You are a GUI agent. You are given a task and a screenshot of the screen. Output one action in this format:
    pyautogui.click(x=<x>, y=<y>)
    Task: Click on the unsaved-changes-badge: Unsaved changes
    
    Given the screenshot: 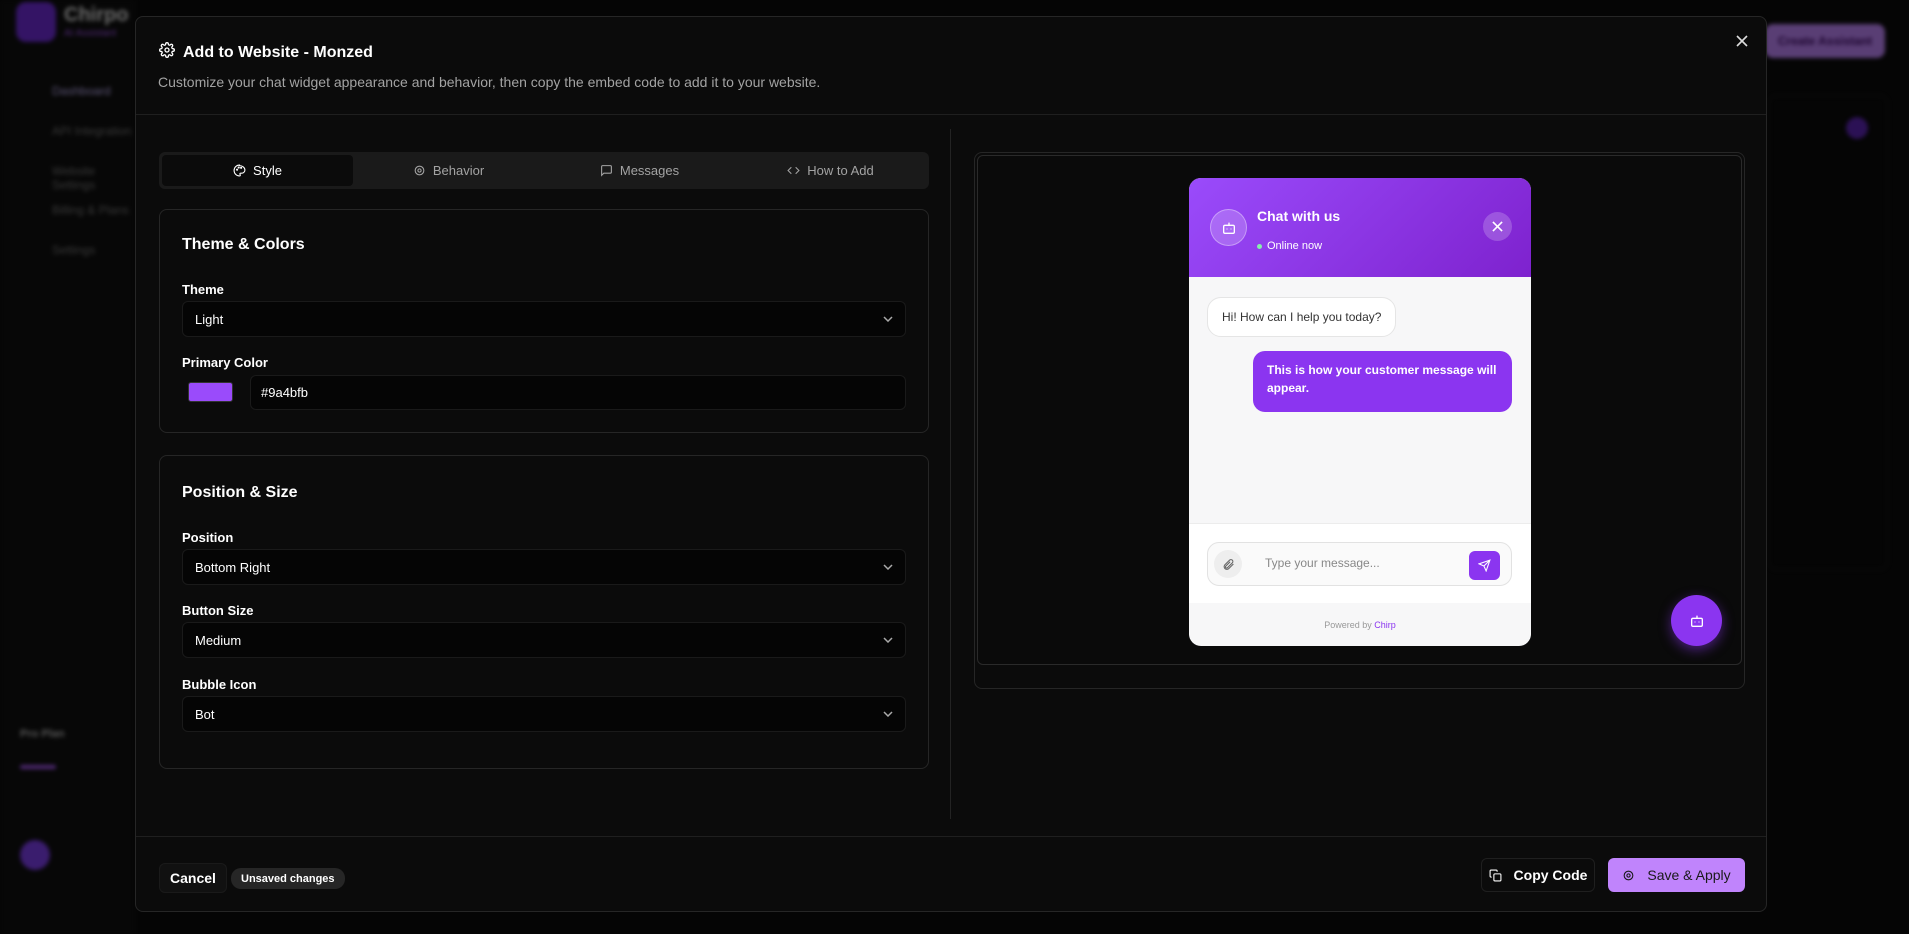 What is the action you would take?
    pyautogui.click(x=288, y=878)
    